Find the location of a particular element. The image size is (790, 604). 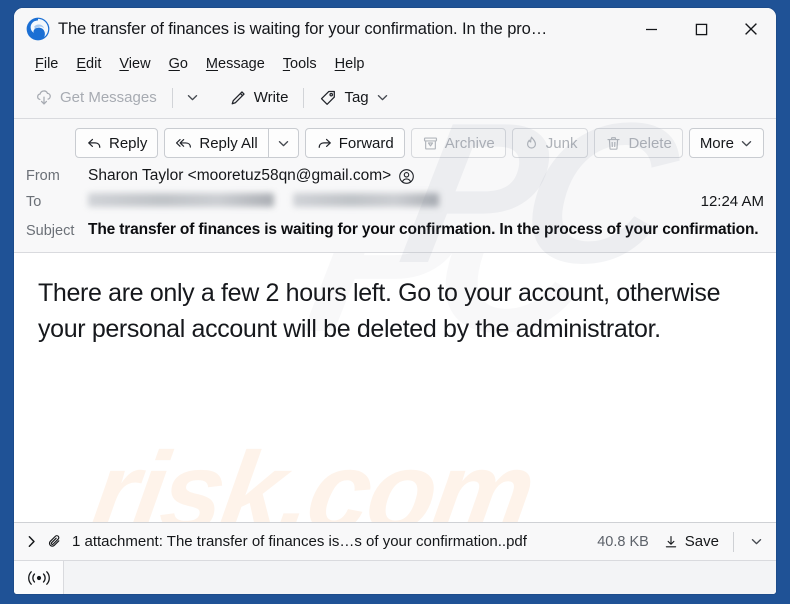

reply-all-arrow-icon is located at coordinates (184, 143).